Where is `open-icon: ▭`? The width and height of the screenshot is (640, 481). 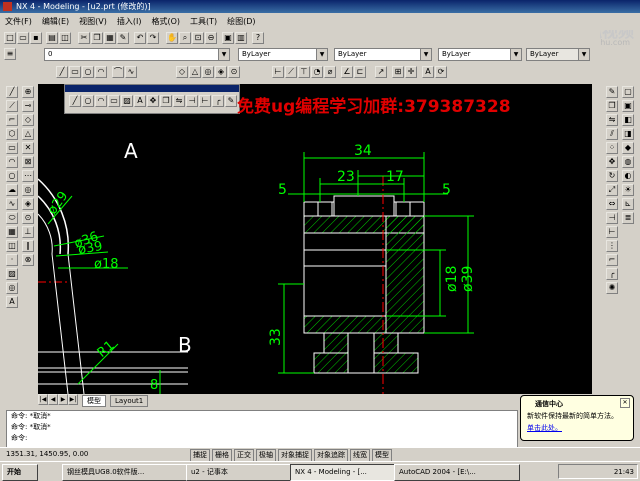 open-icon: ▭ is located at coordinates (23, 38).